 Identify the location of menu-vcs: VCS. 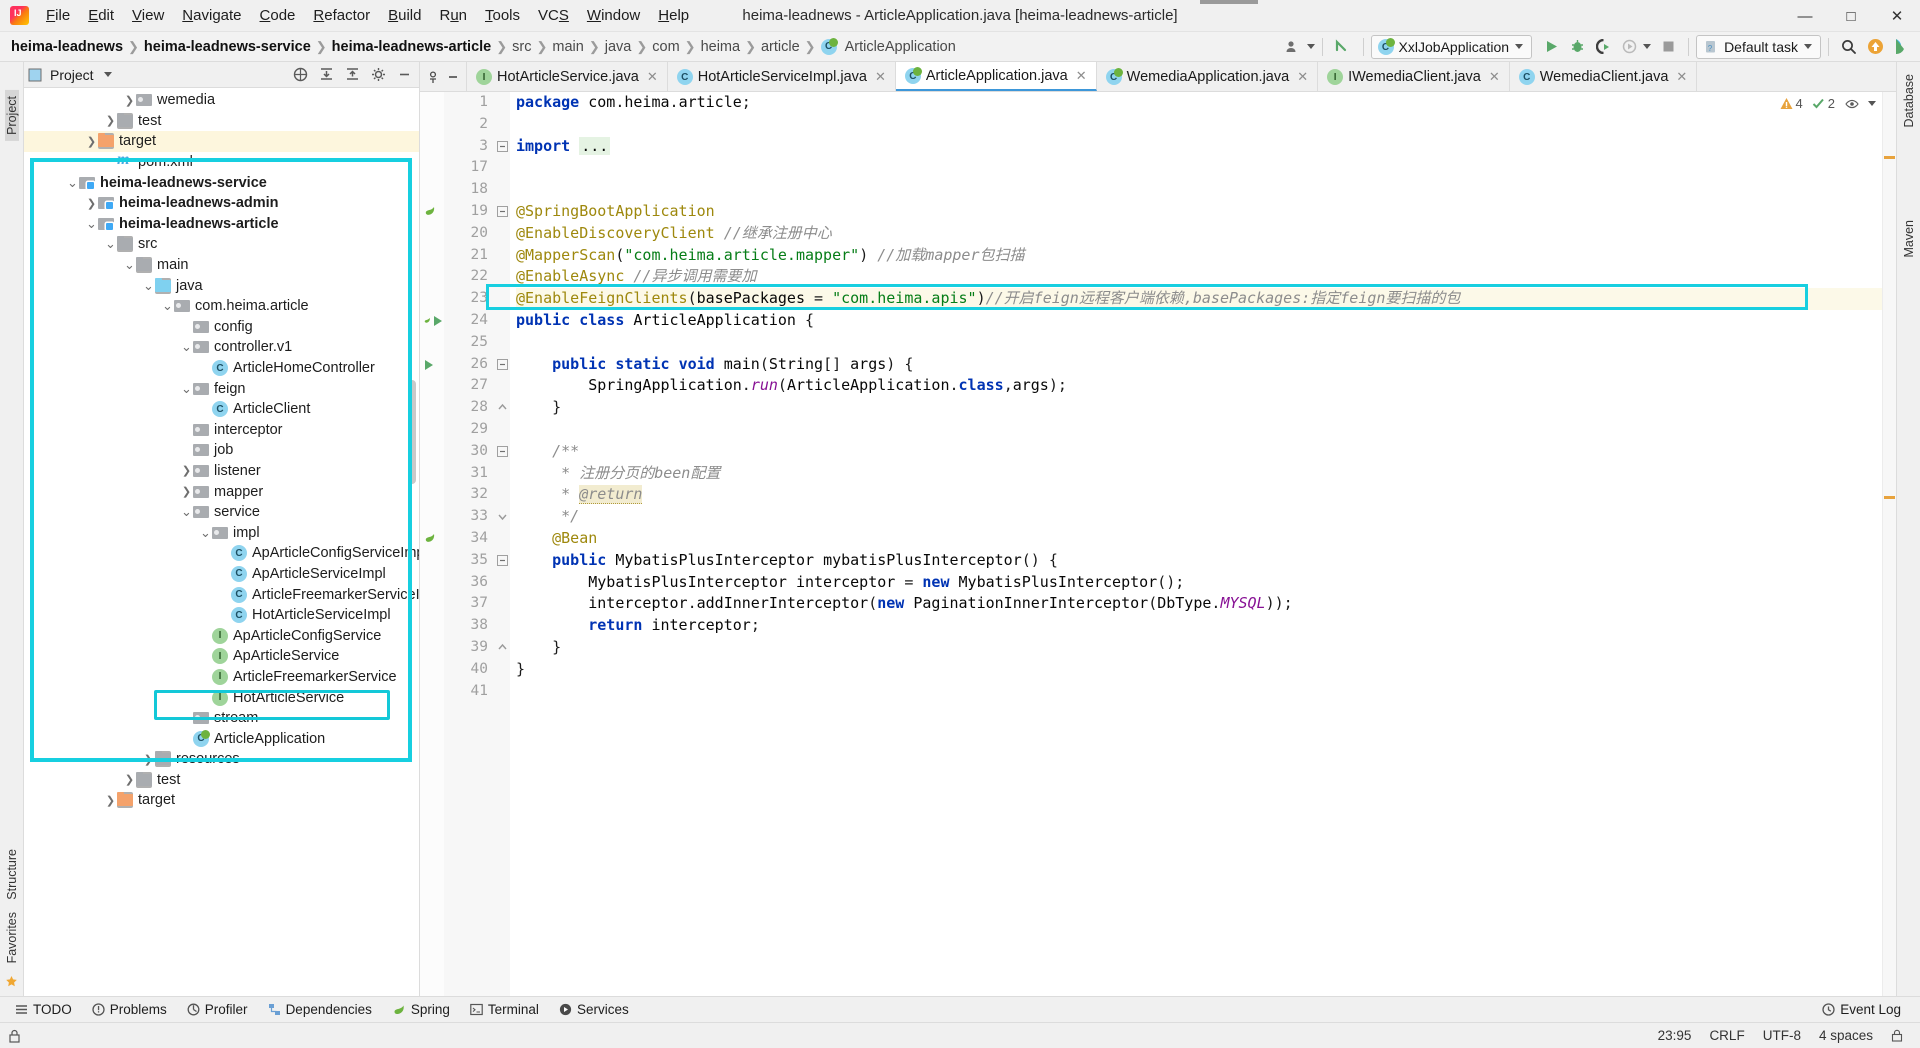
(553, 15).